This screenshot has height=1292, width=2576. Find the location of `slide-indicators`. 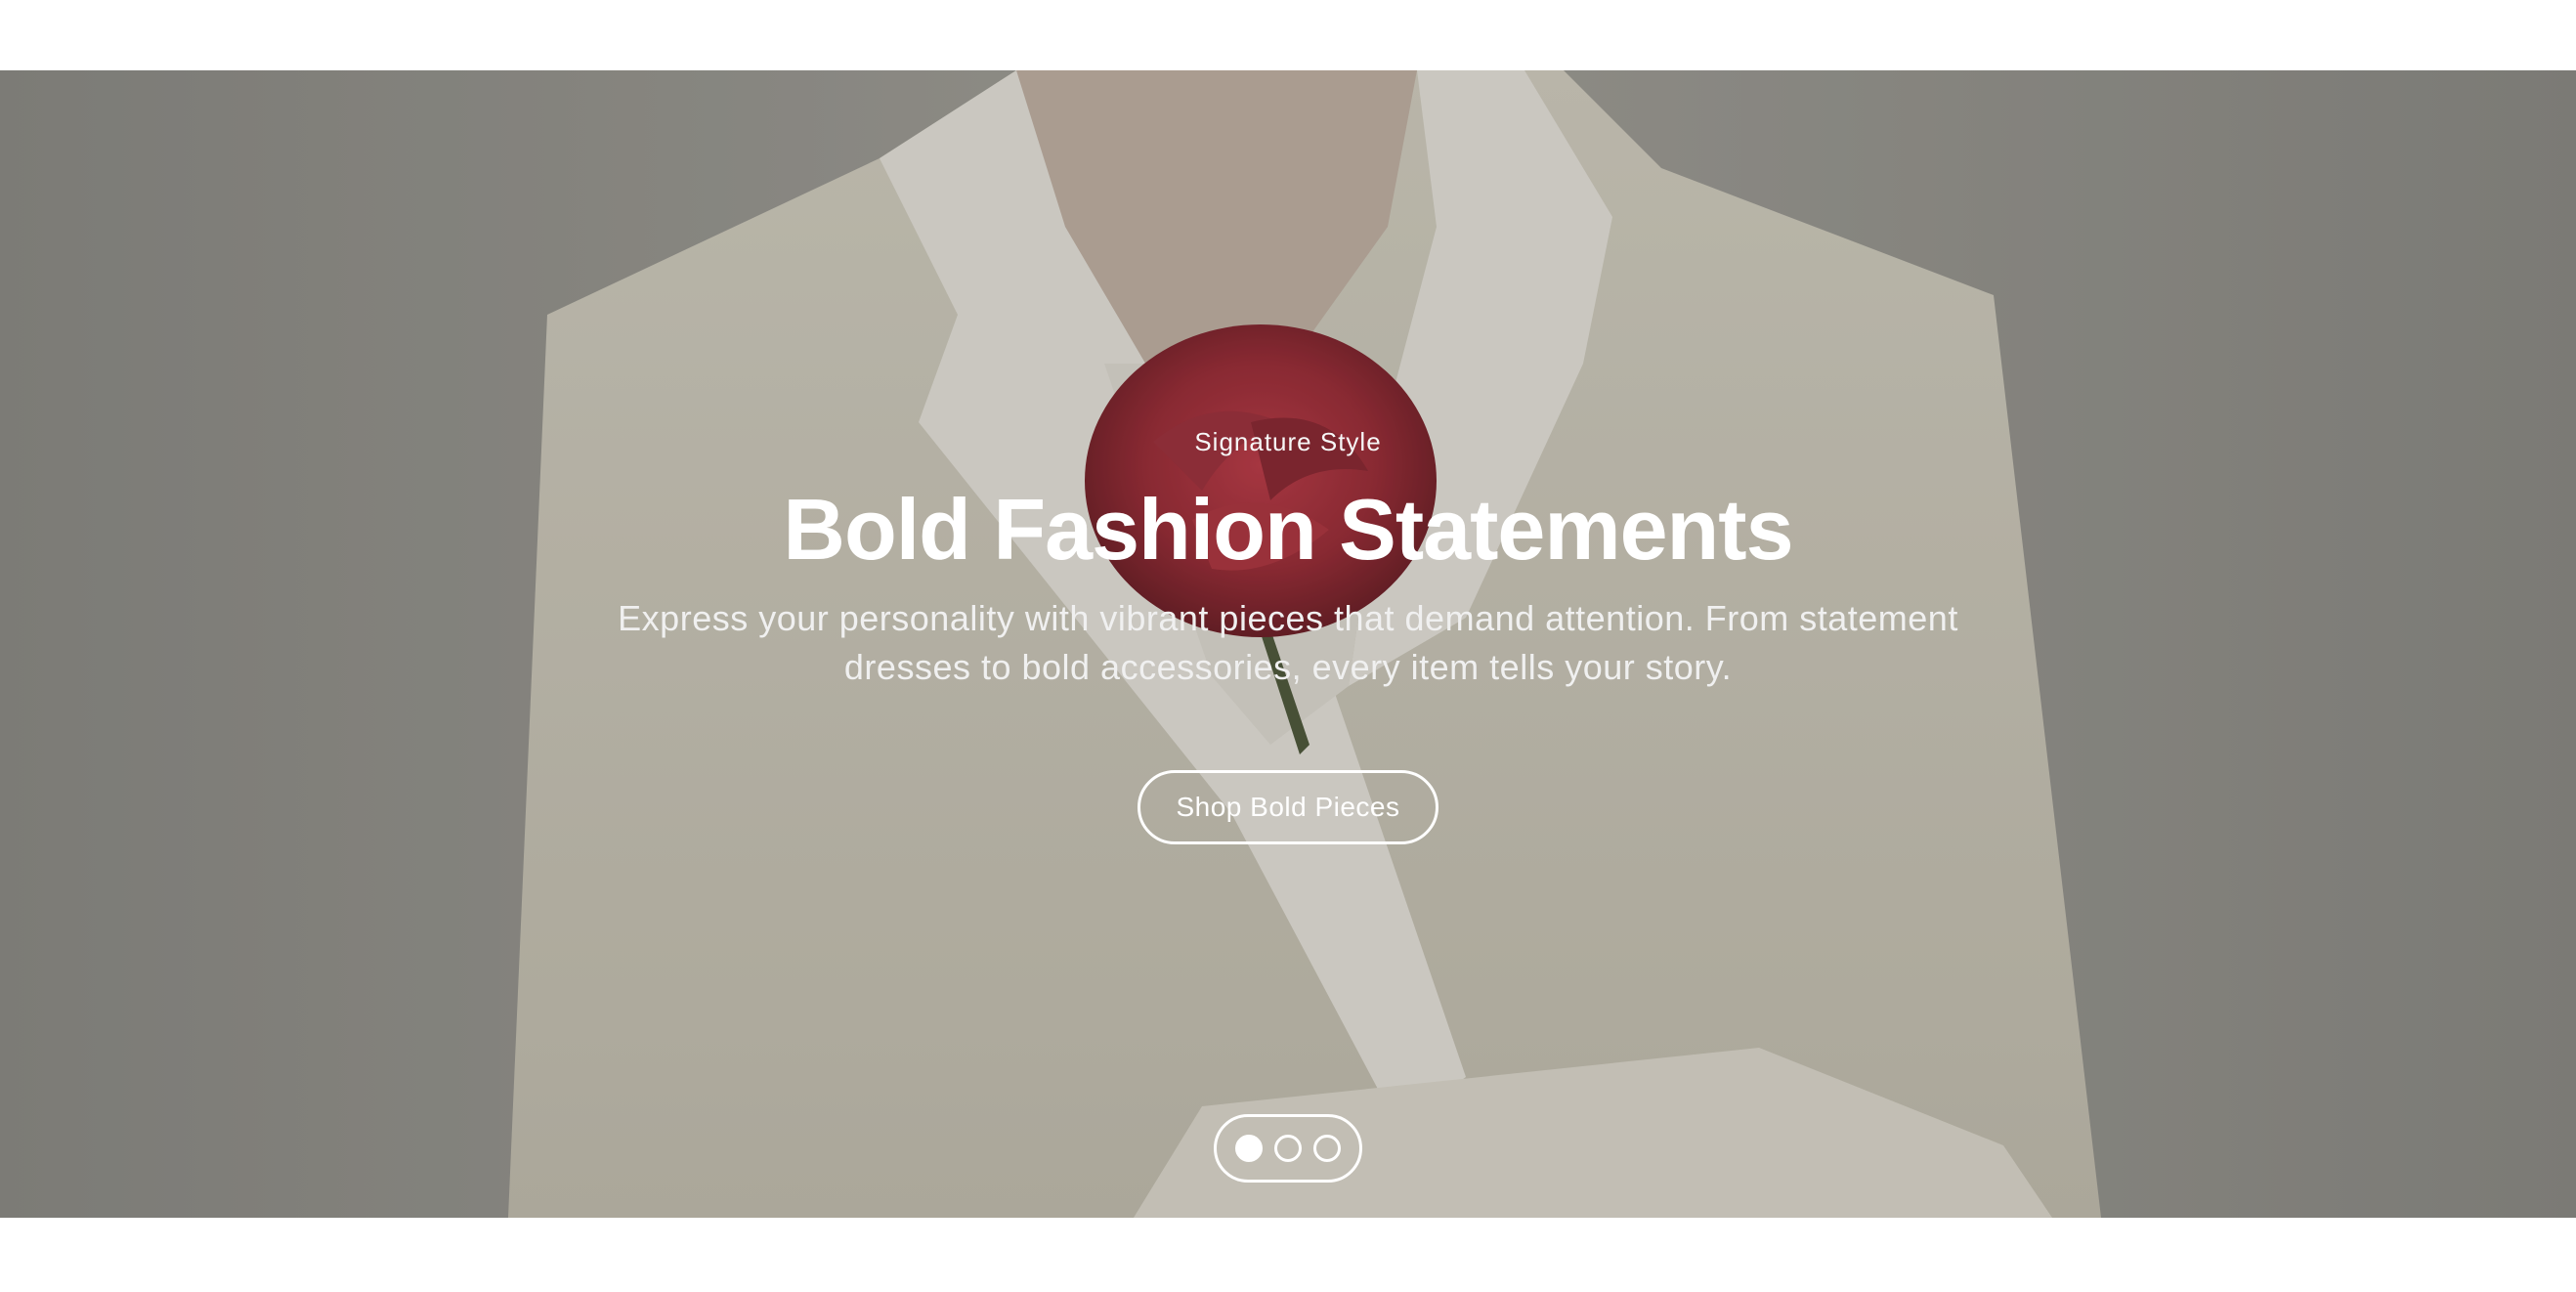

slide-indicators is located at coordinates (1288, 1148).